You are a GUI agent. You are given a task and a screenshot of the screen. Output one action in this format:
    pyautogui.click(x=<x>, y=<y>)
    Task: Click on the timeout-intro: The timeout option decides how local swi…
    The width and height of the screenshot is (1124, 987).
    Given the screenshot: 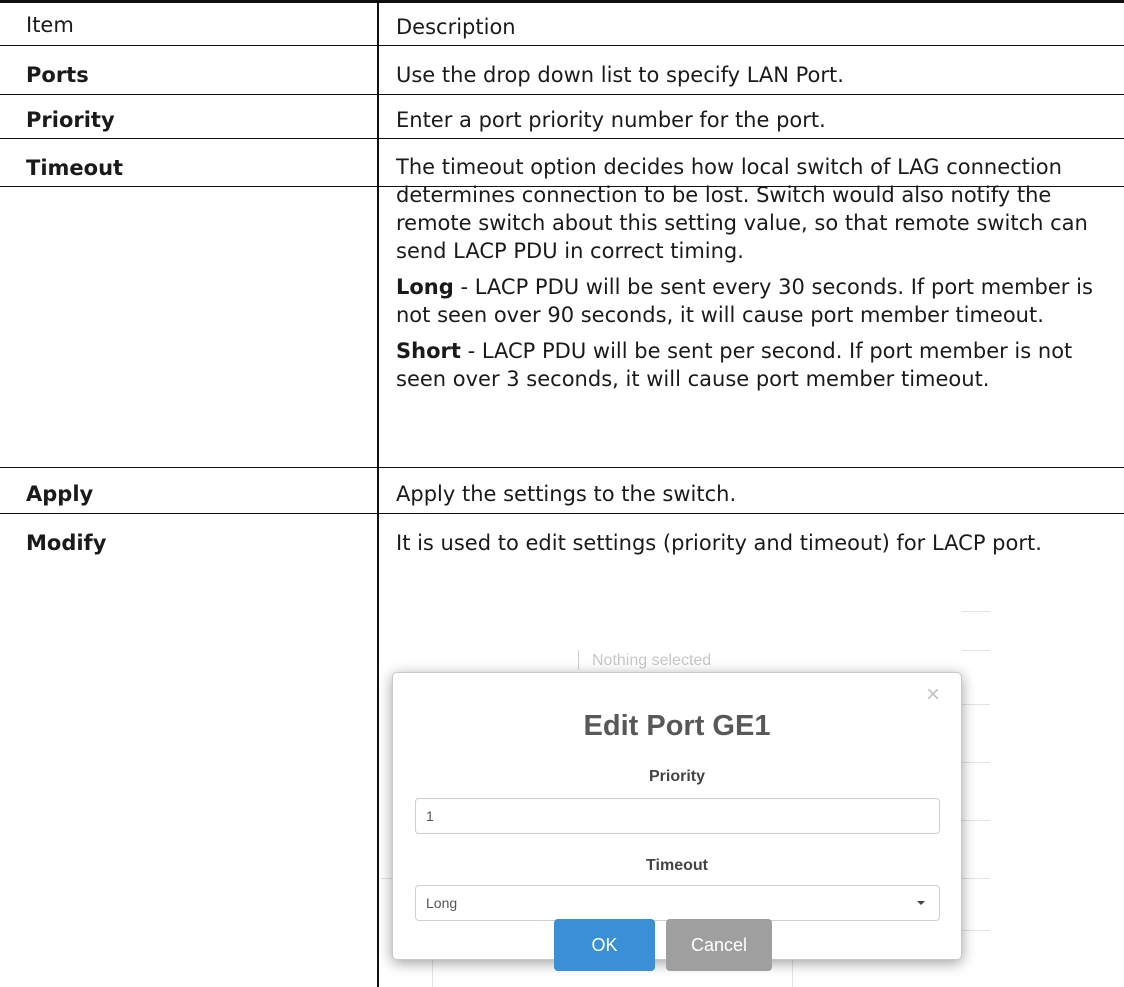 What is the action you would take?
    pyautogui.click(x=742, y=209)
    